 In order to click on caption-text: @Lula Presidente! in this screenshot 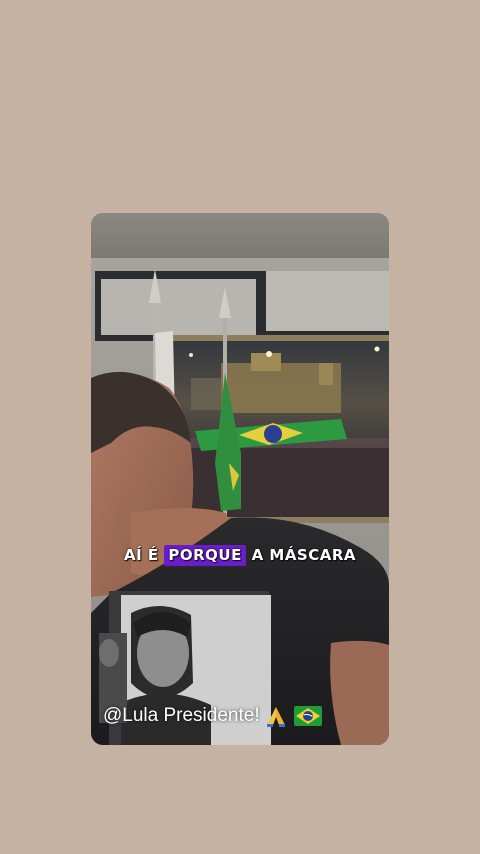, I will do `click(181, 715)`.